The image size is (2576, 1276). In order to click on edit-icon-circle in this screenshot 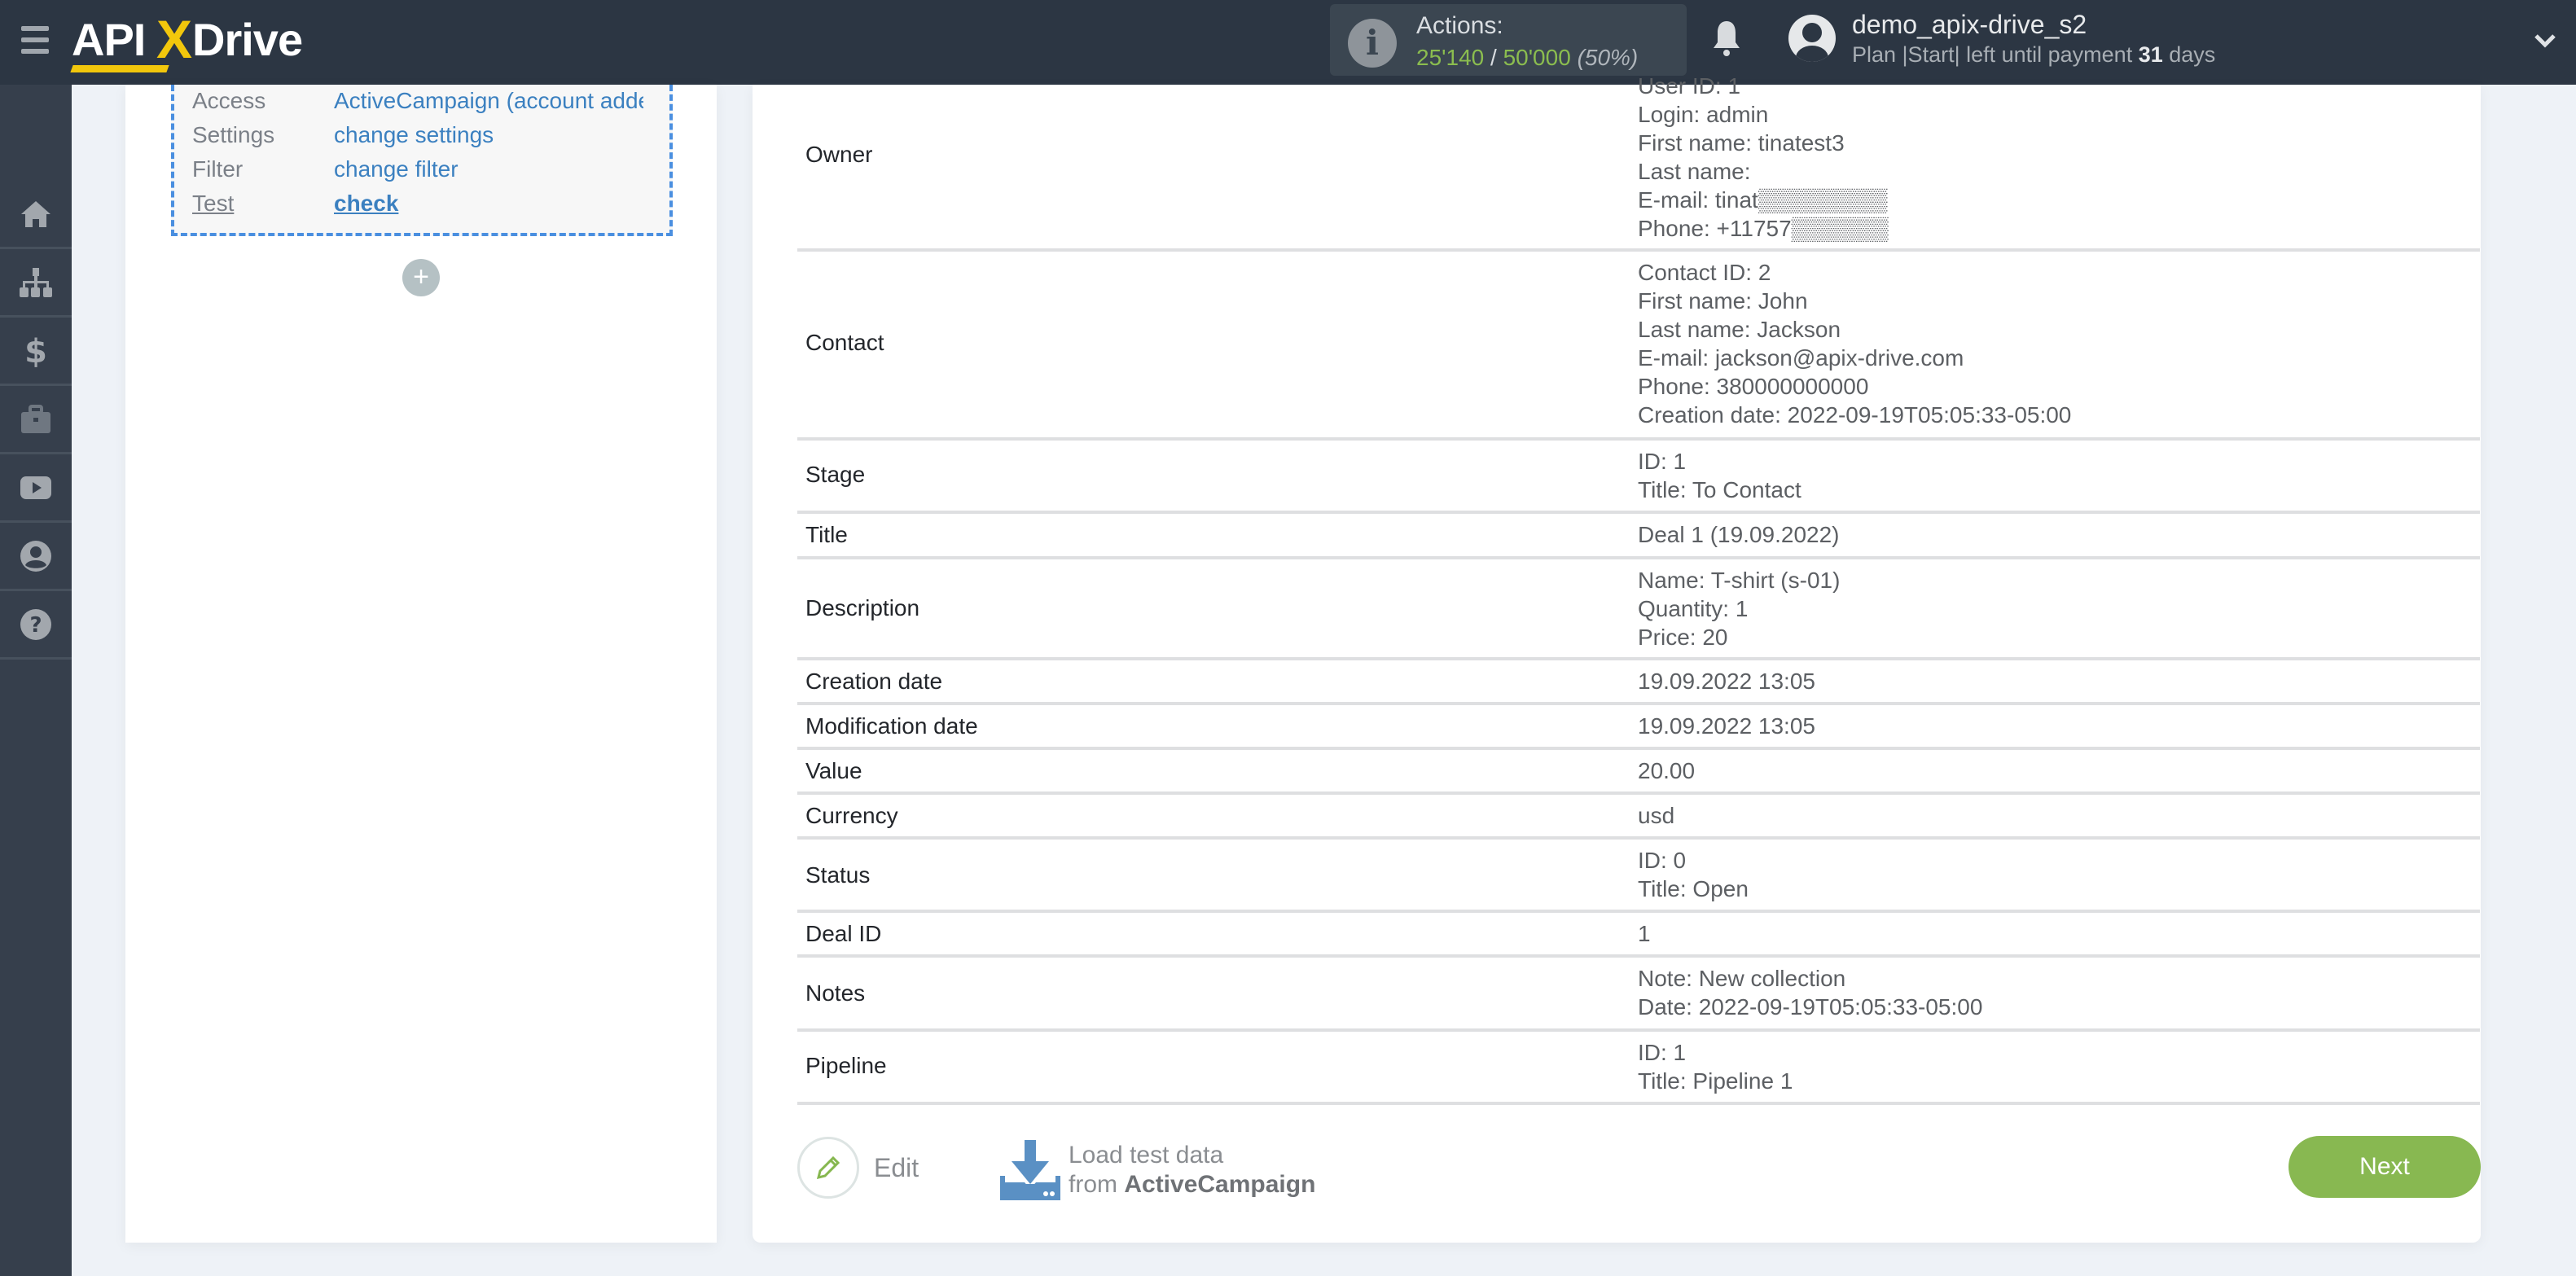, I will do `click(828, 1168)`.